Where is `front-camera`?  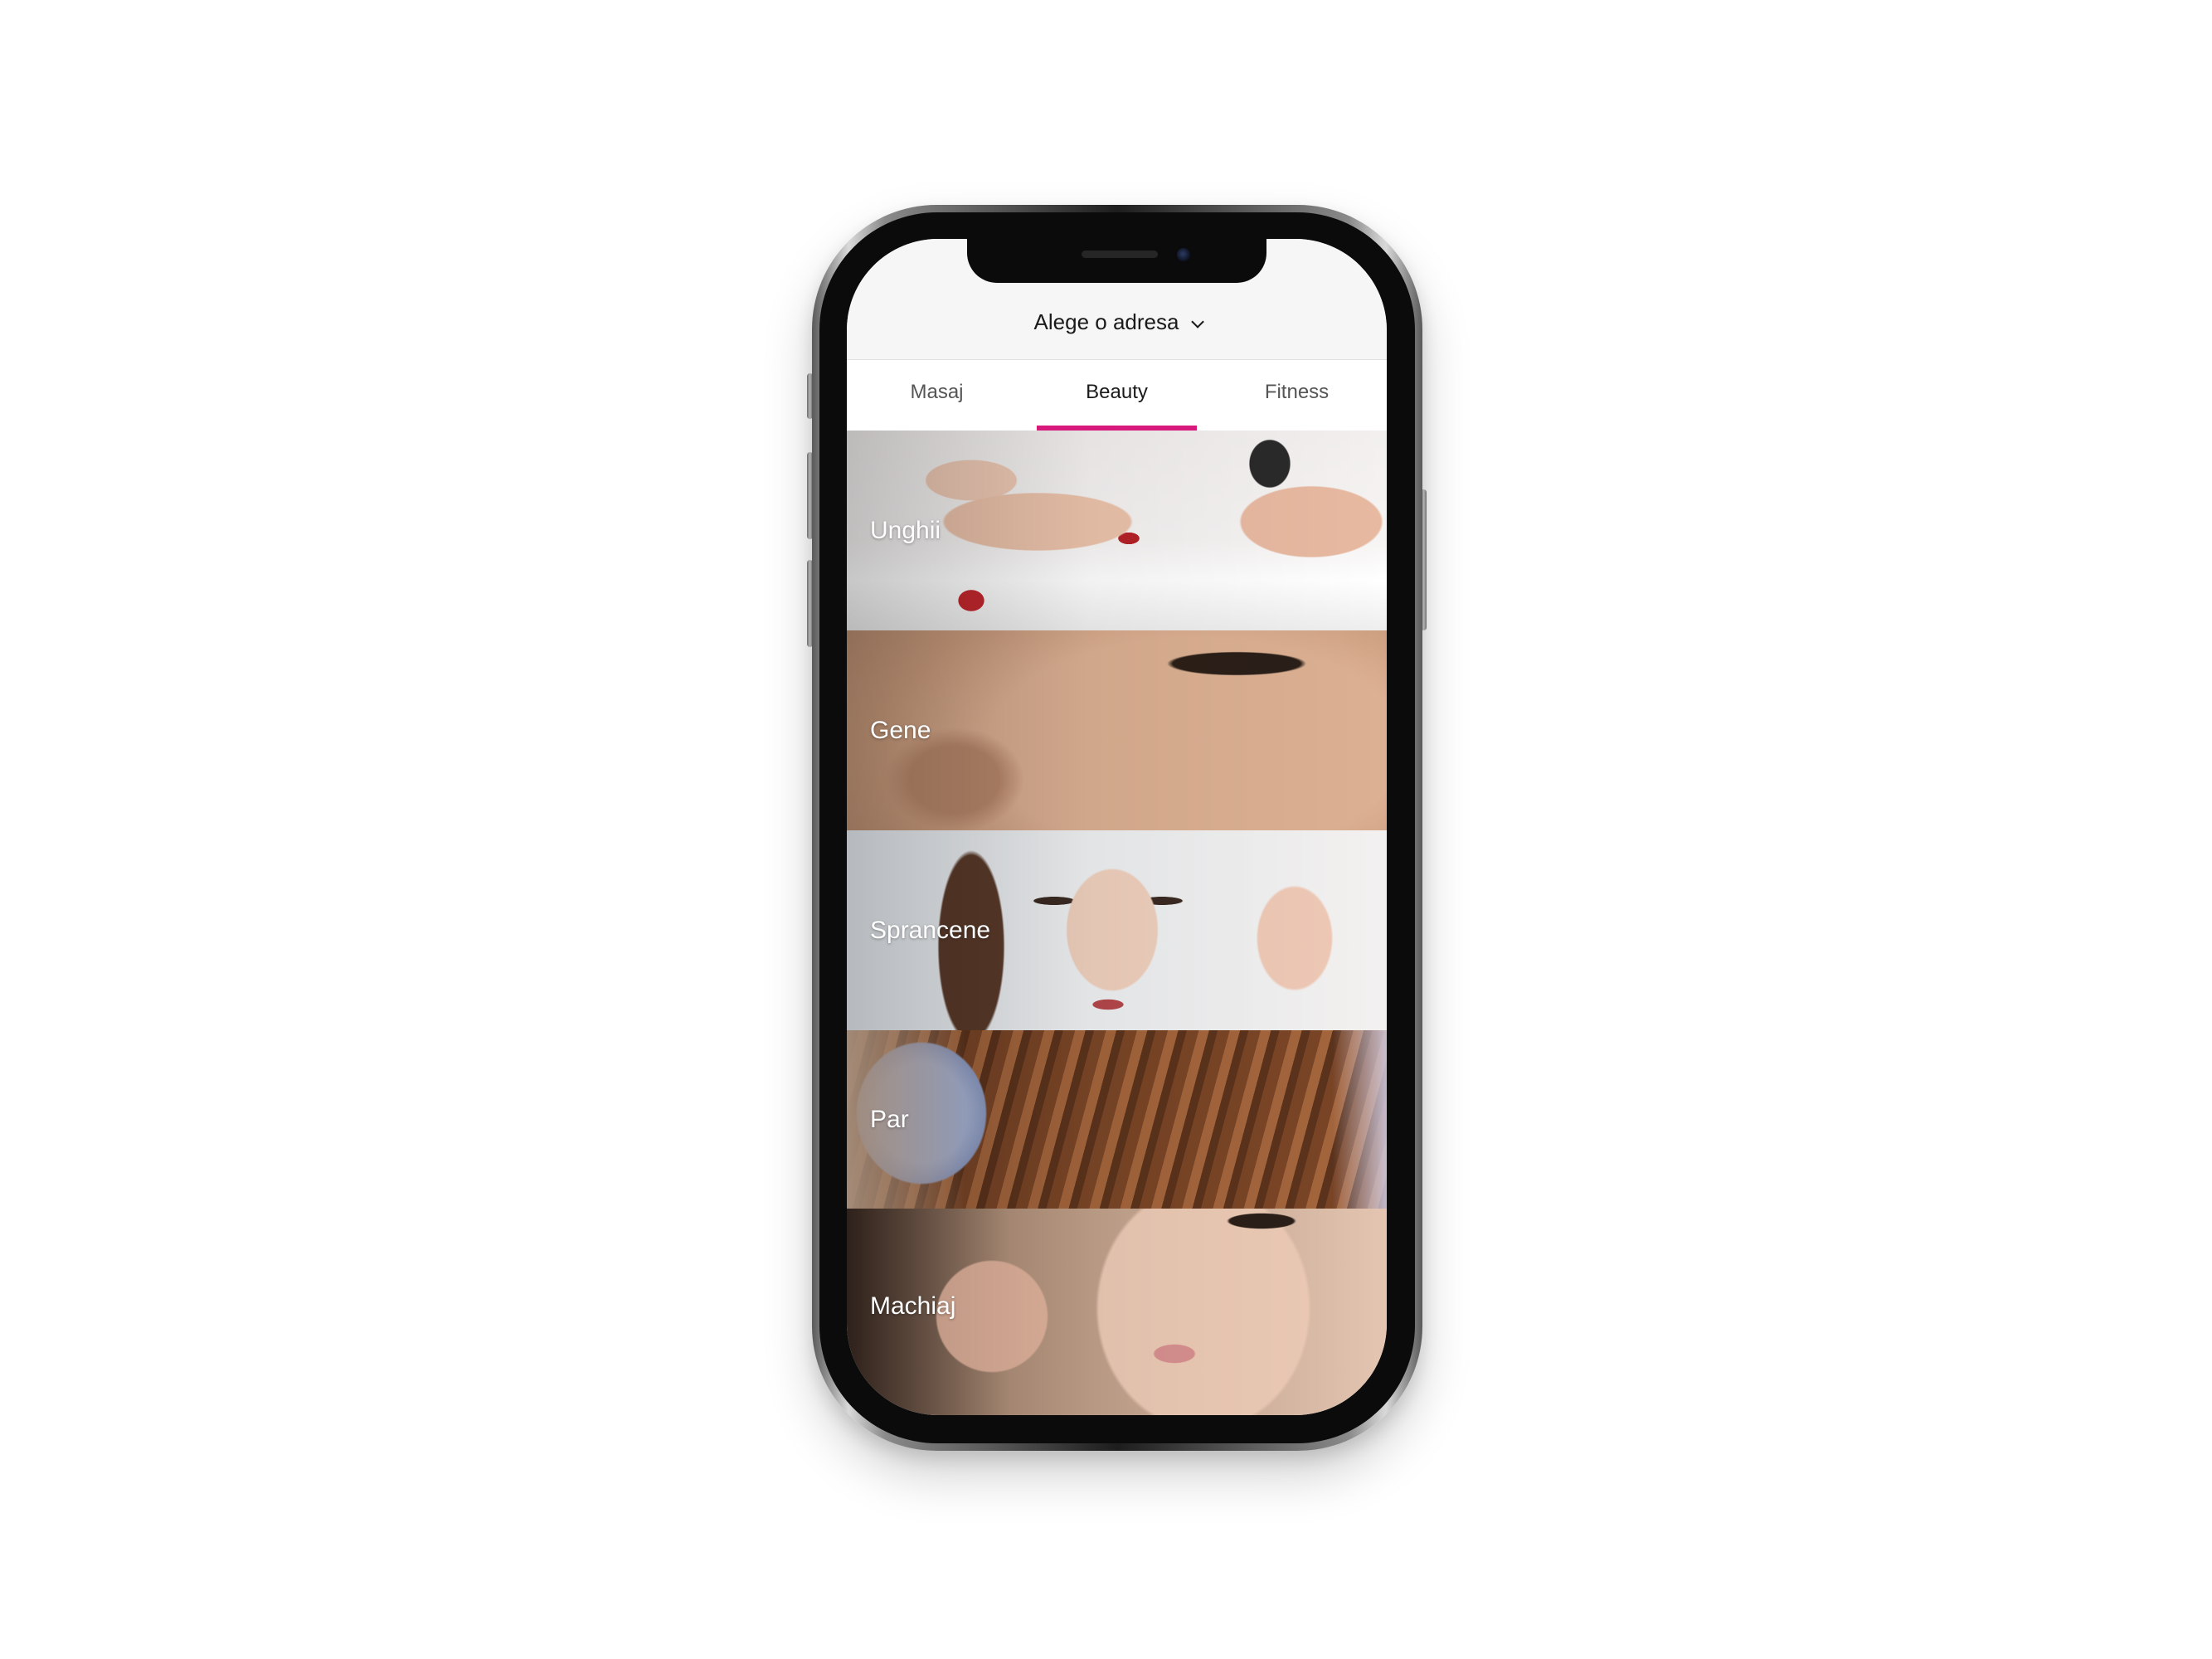 front-camera is located at coordinates (1183, 254).